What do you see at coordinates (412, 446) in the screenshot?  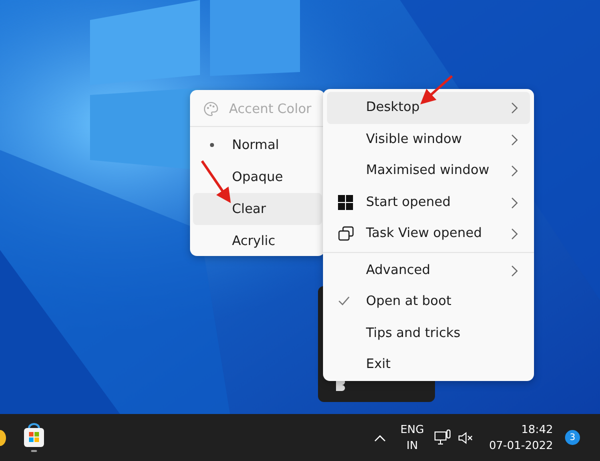 I see `language-indicator: IN` at bounding box center [412, 446].